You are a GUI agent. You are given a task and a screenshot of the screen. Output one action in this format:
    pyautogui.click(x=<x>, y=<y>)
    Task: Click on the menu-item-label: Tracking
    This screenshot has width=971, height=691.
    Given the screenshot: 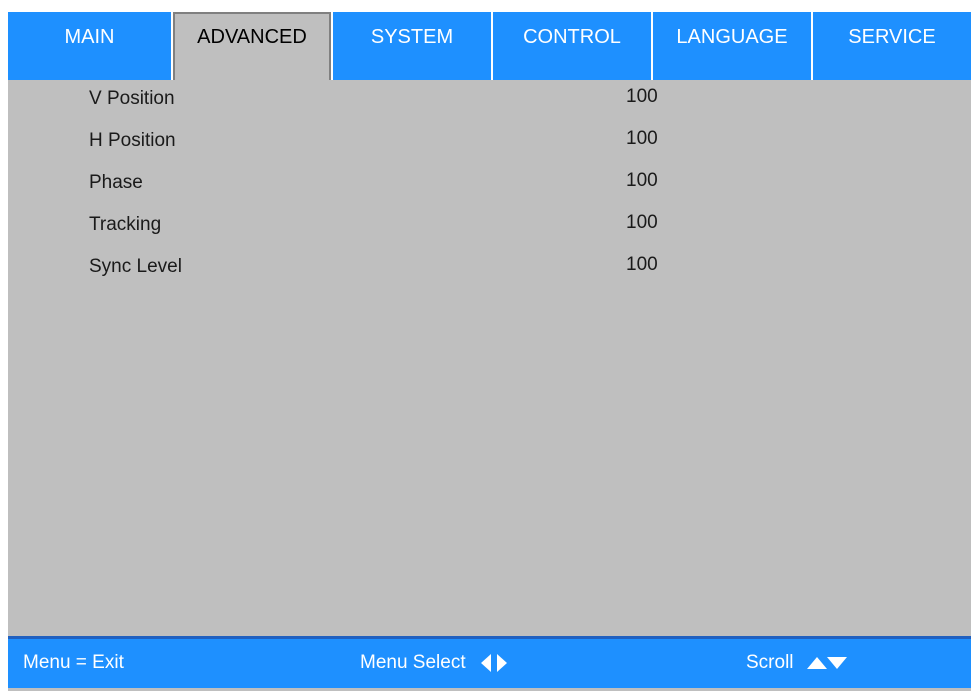 What is the action you would take?
    pyautogui.click(x=125, y=224)
    